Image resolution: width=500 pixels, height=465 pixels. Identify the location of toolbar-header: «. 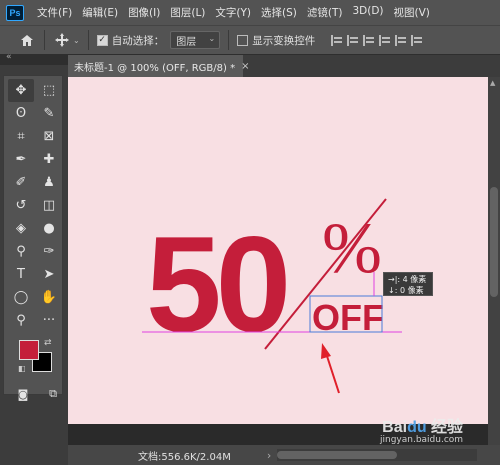
(34, 58).